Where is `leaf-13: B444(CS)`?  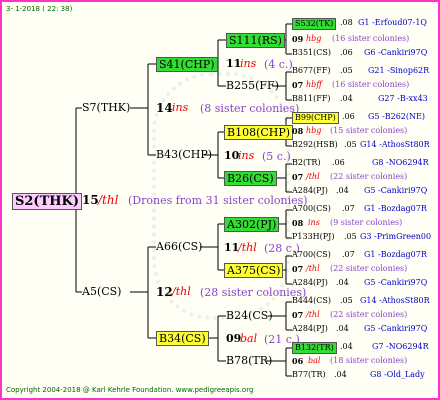
leaf-13: B444(CS) is located at coordinates (311, 301).